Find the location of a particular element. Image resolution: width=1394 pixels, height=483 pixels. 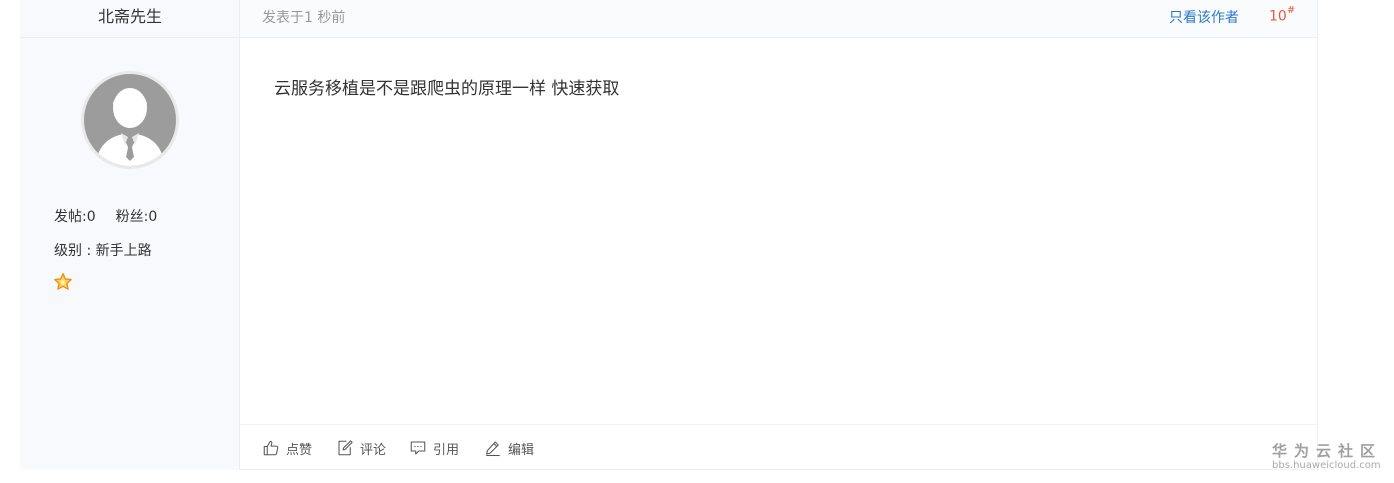

like-label: 点赞 is located at coordinates (299, 450).